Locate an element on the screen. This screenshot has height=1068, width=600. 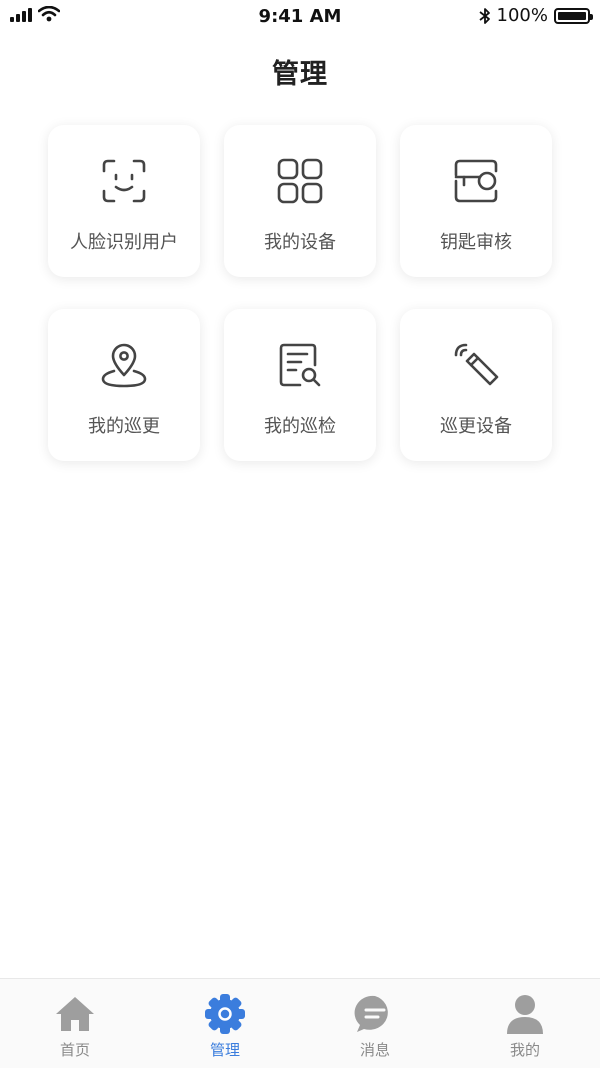
location-pin-icon is located at coordinates (124, 365).